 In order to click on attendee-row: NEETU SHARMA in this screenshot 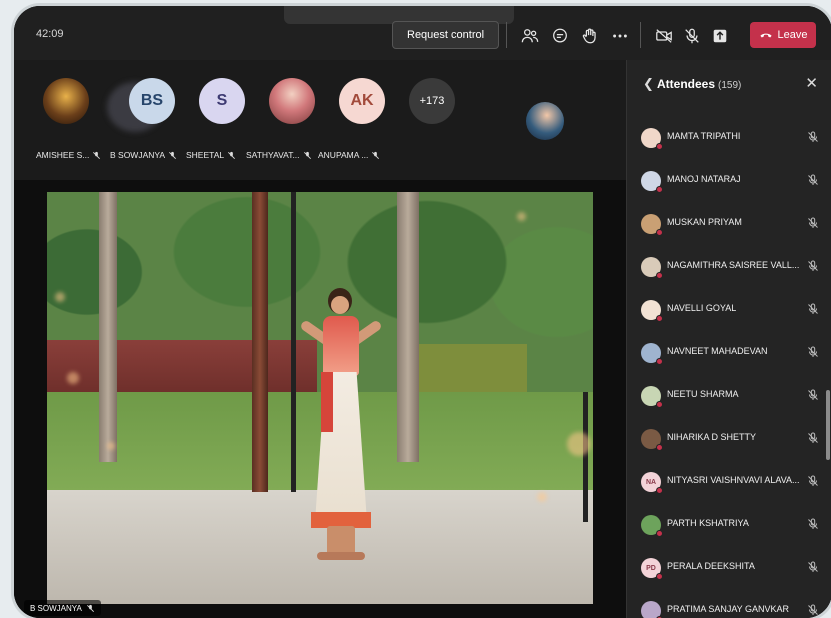, I will do `click(729, 395)`.